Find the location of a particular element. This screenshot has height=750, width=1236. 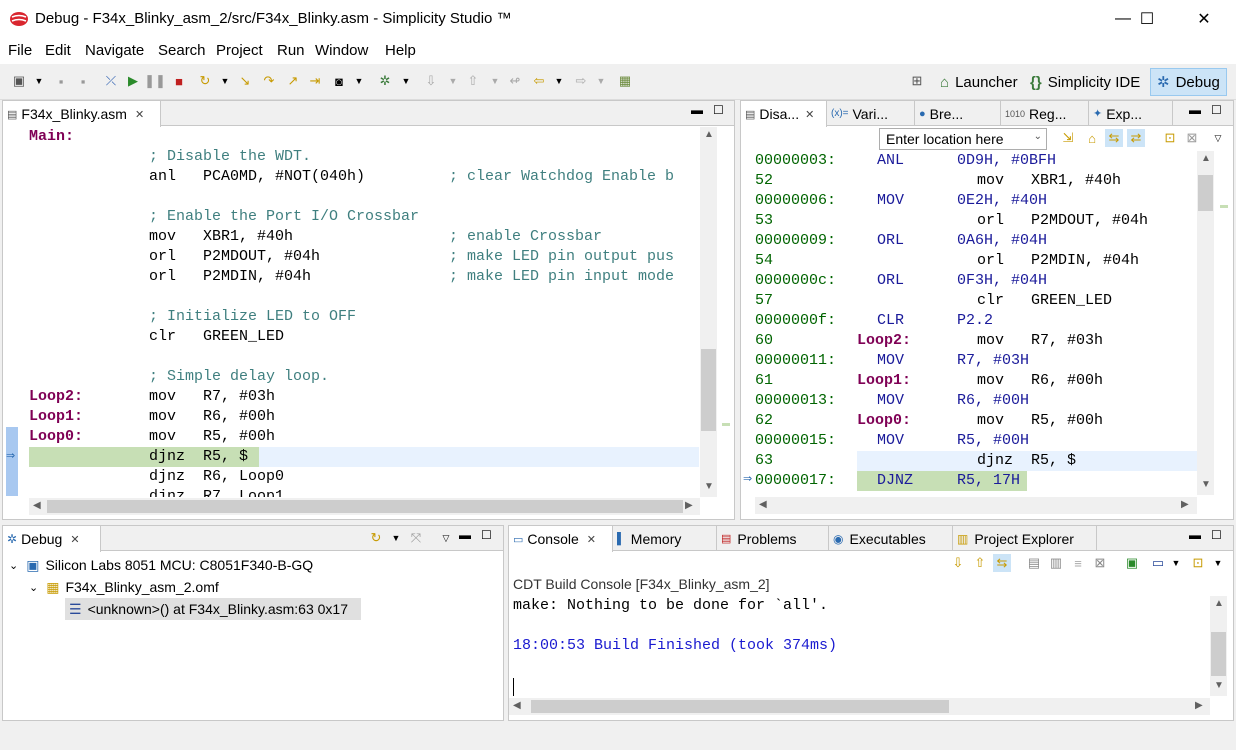

camera-icon: ◙ is located at coordinates (339, 81).